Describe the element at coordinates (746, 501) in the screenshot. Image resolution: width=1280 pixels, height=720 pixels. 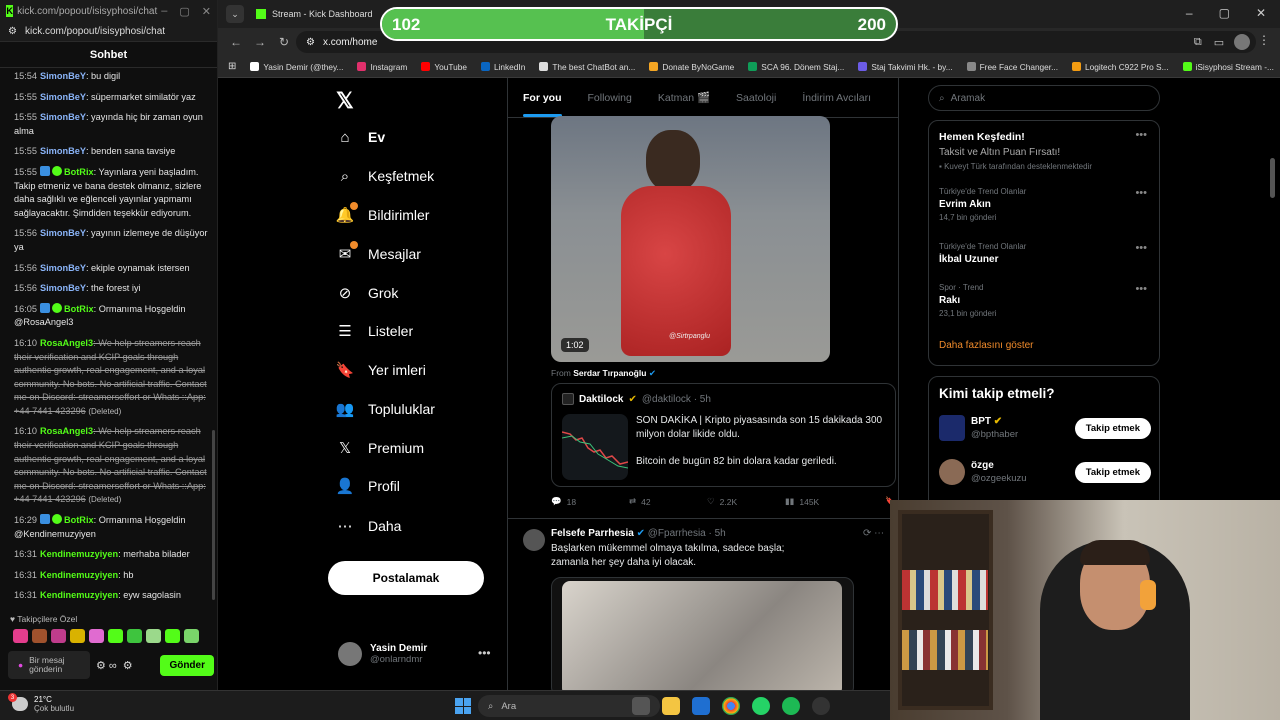
I see `like-button: ♡ 2.2K` at that location.